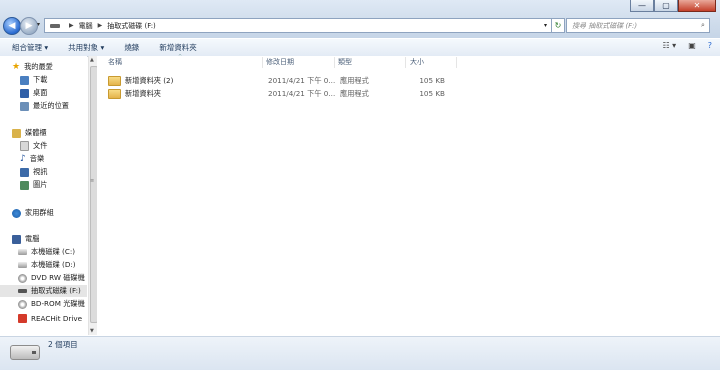 The width and height of the screenshot is (720, 370). Describe the element at coordinates (40, 184) in the screenshot. I see `nav-label: 圖片` at that location.